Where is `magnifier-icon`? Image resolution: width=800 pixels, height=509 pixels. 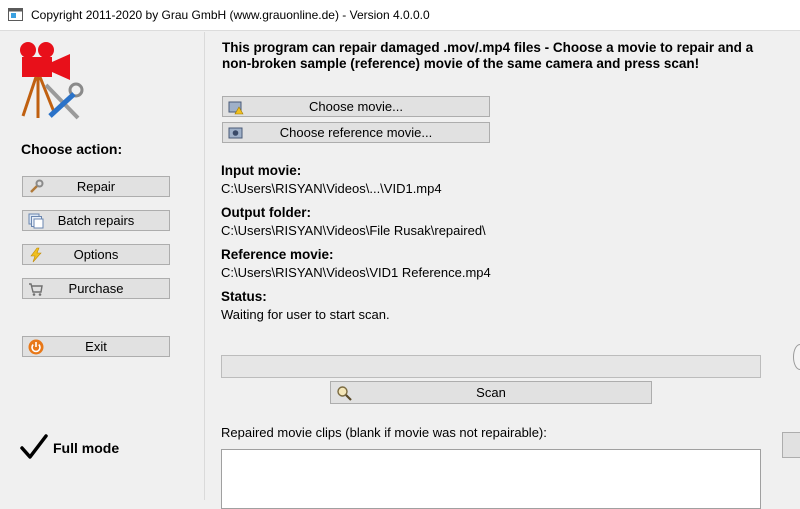 magnifier-icon is located at coordinates (344, 393).